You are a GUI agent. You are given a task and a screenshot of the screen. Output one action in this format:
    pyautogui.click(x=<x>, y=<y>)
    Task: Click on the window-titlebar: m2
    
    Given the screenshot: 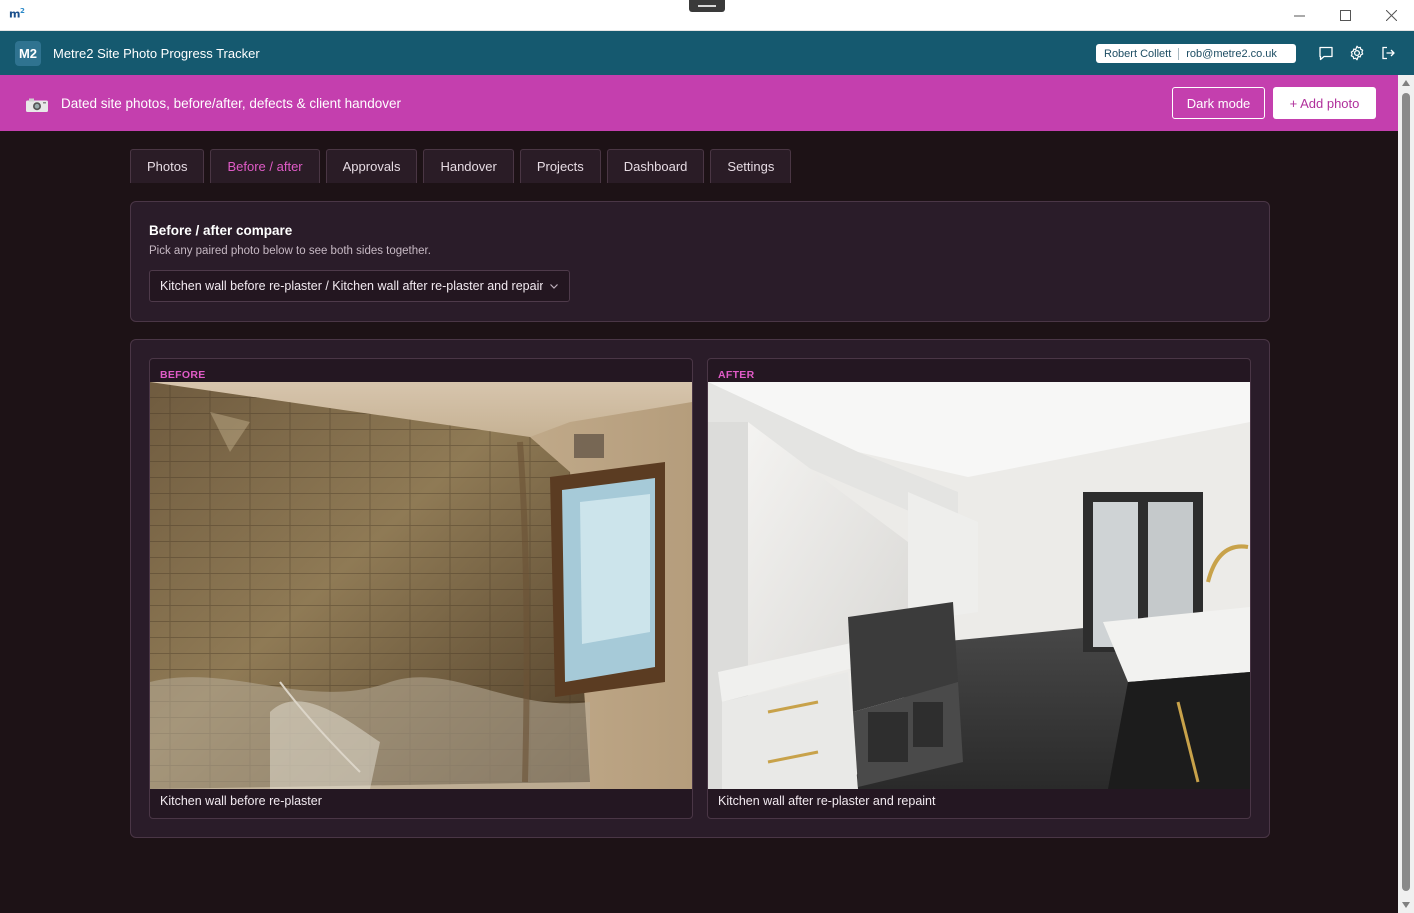 What is the action you would take?
    pyautogui.click(x=707, y=15)
    